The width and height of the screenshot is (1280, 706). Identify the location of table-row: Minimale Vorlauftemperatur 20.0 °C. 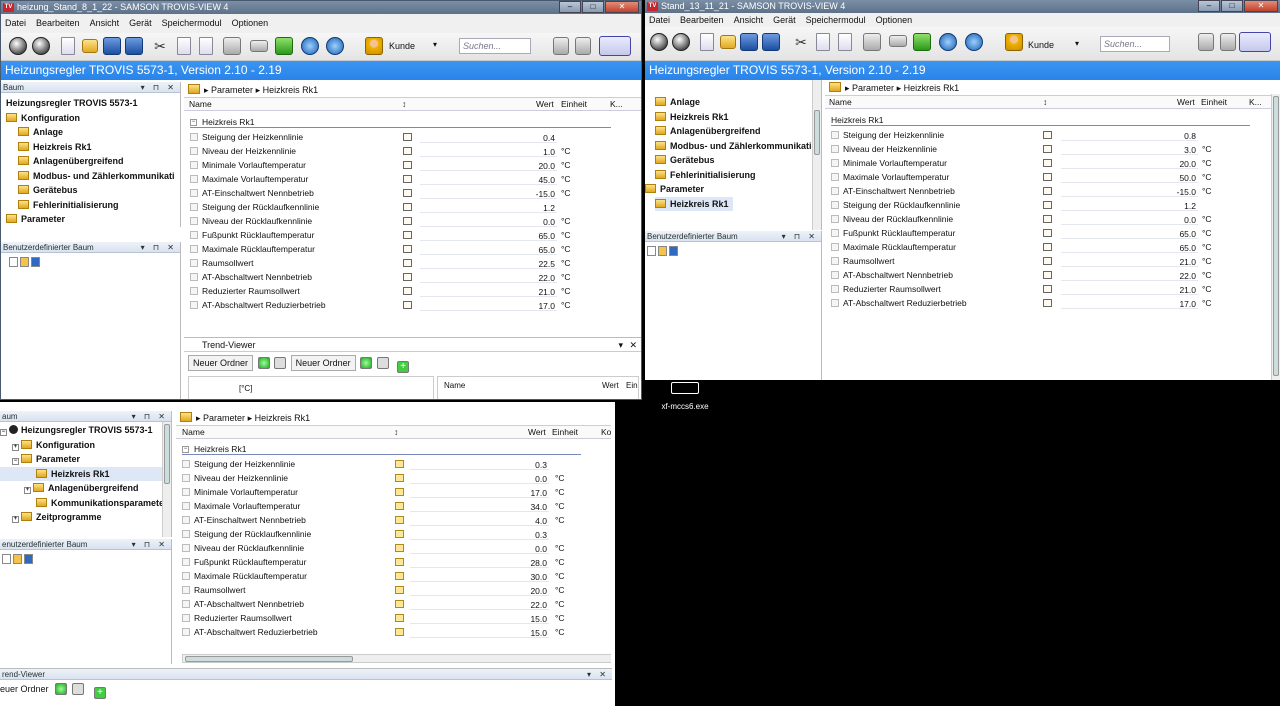
(412, 165).